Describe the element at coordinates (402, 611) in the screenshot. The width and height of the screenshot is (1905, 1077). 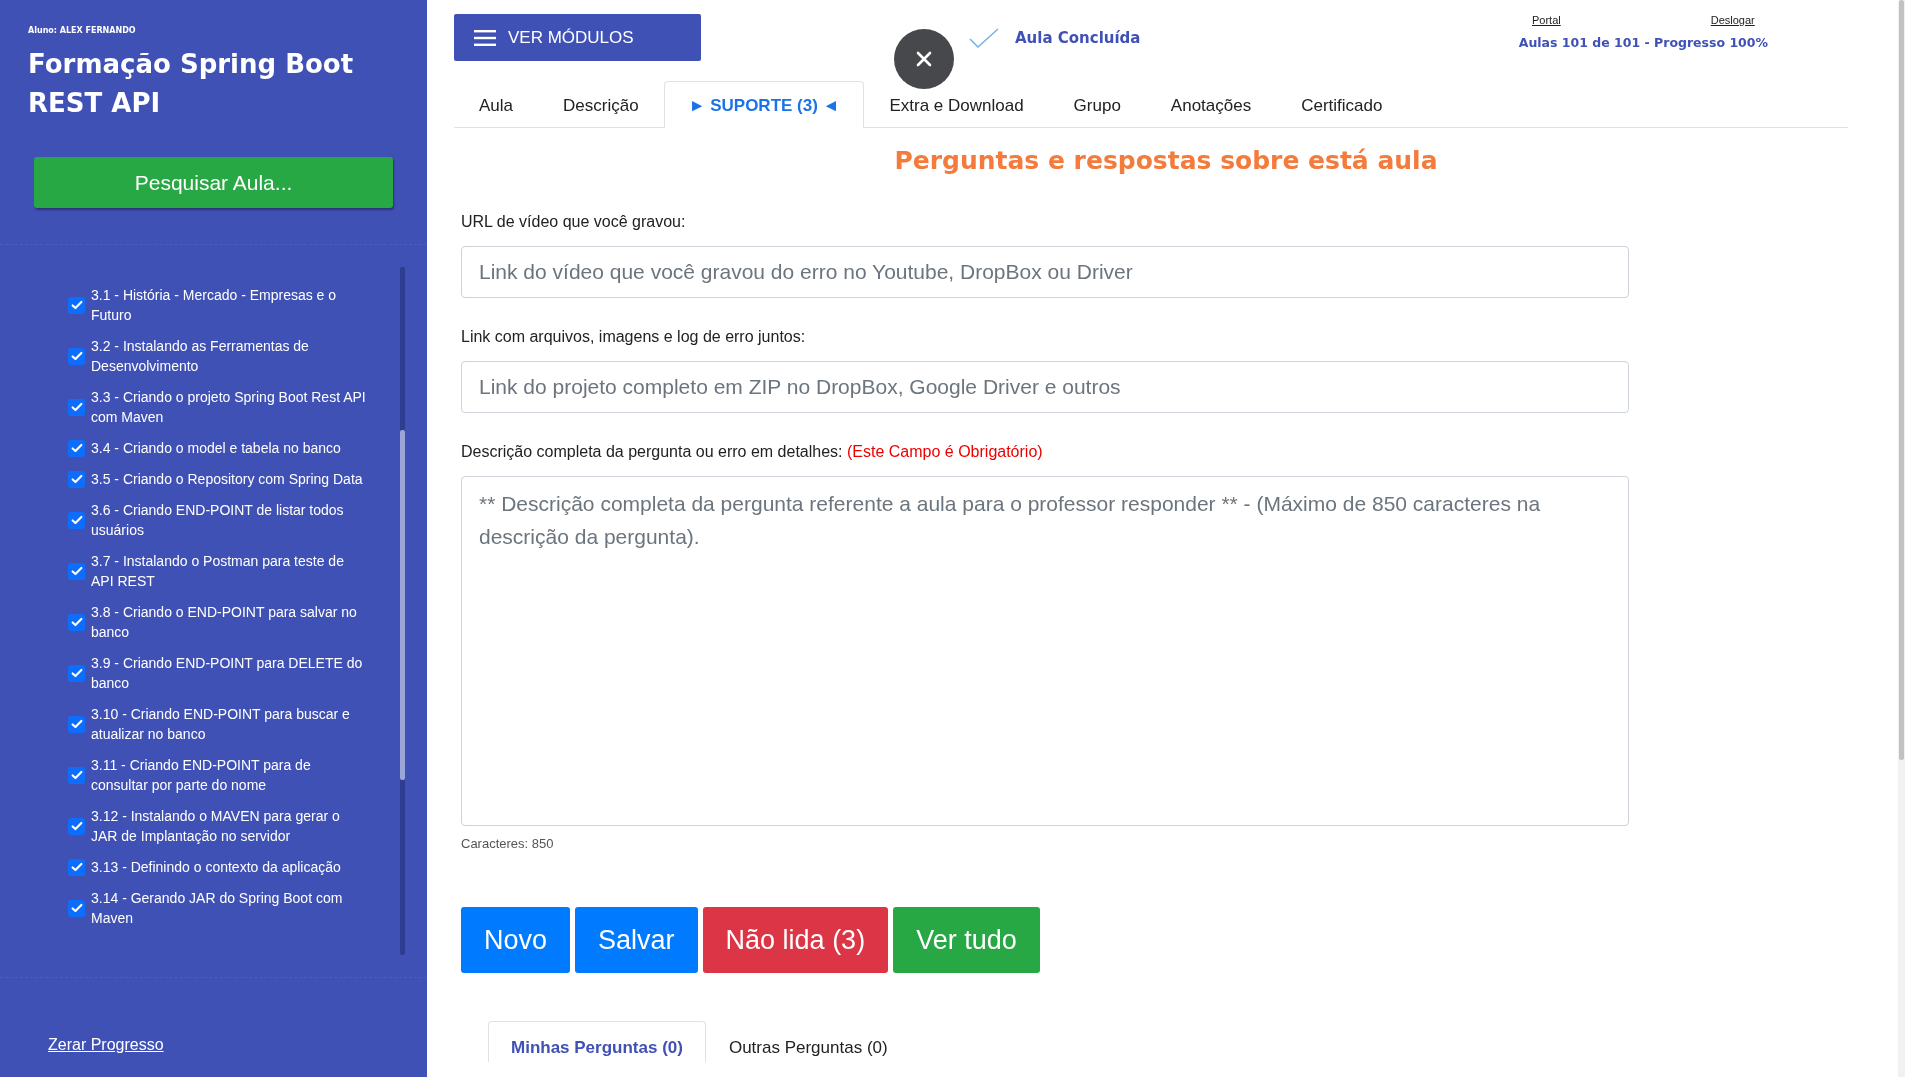
I see `scrollbar` at that location.